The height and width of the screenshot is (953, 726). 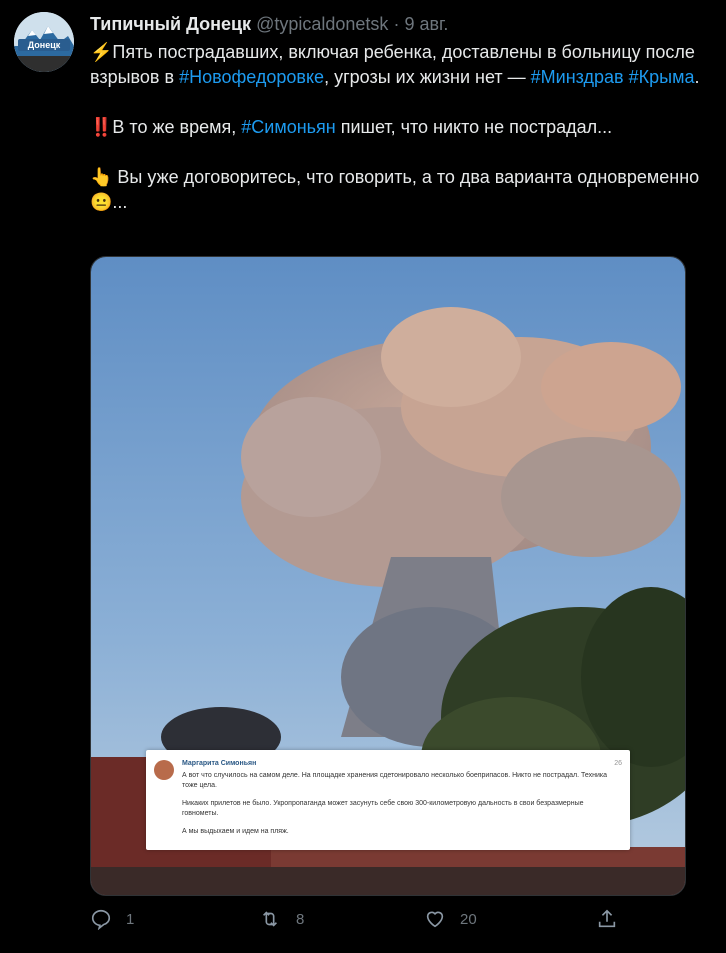 I want to click on pointing-up-emoji: 👆, so click(x=101, y=177).